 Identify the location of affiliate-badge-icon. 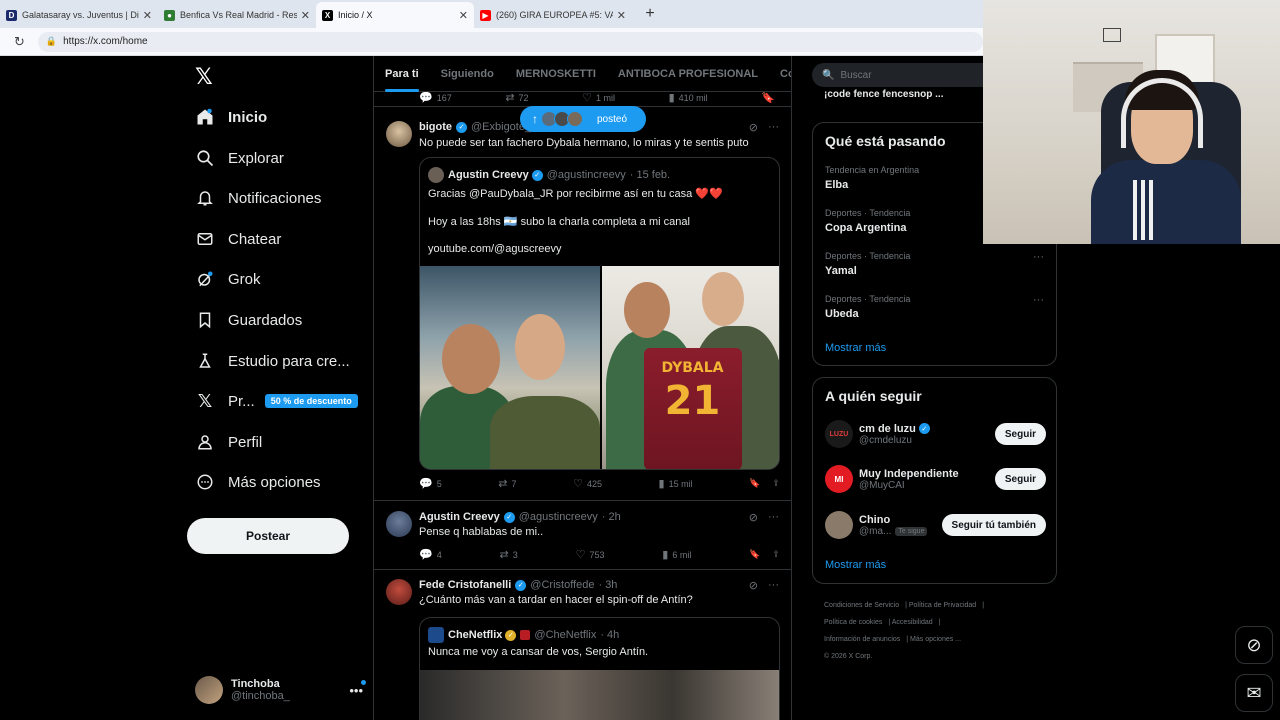
(525, 635).